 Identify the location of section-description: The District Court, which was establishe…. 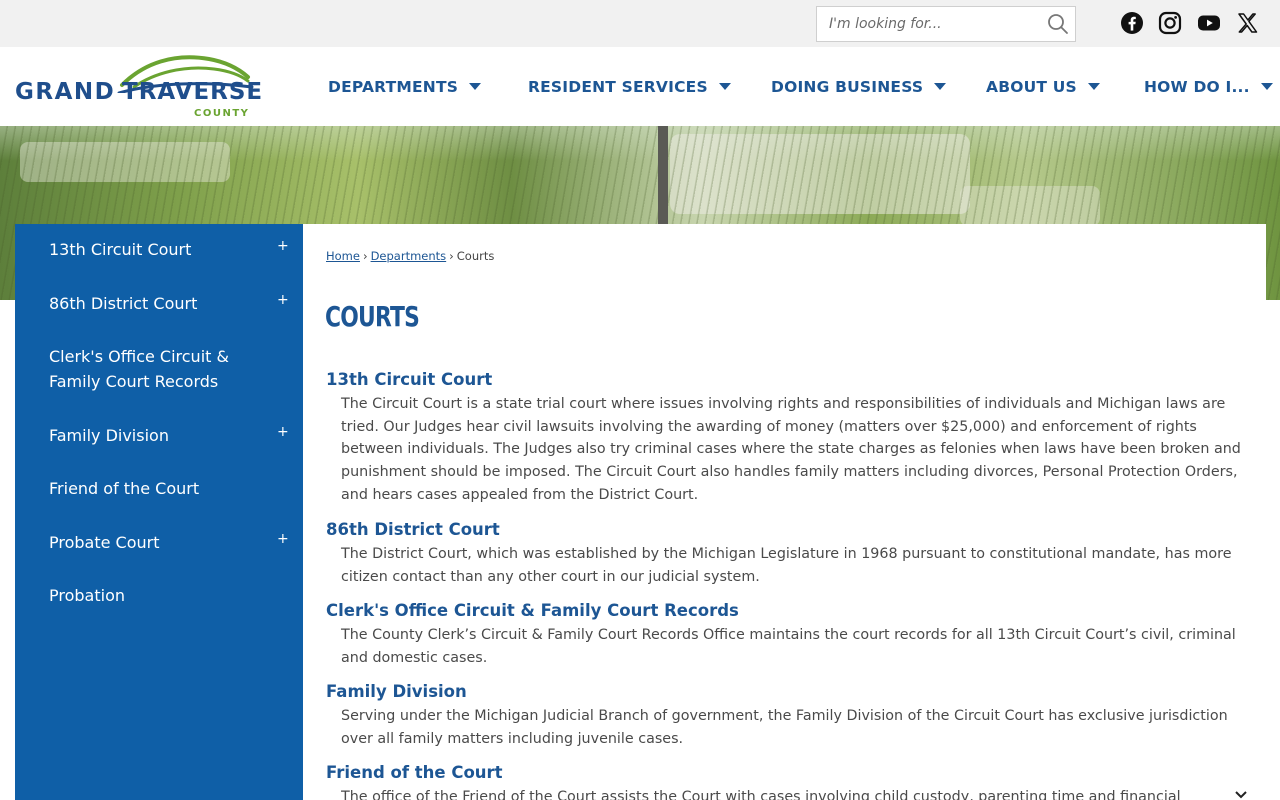
(786, 565).